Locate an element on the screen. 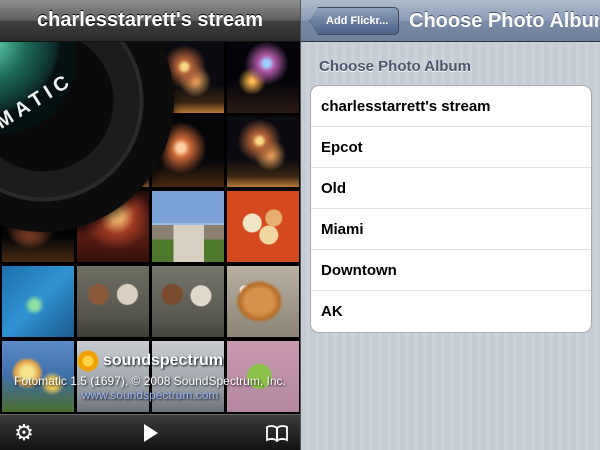  settings-button: ⚙ is located at coordinates (24, 433).